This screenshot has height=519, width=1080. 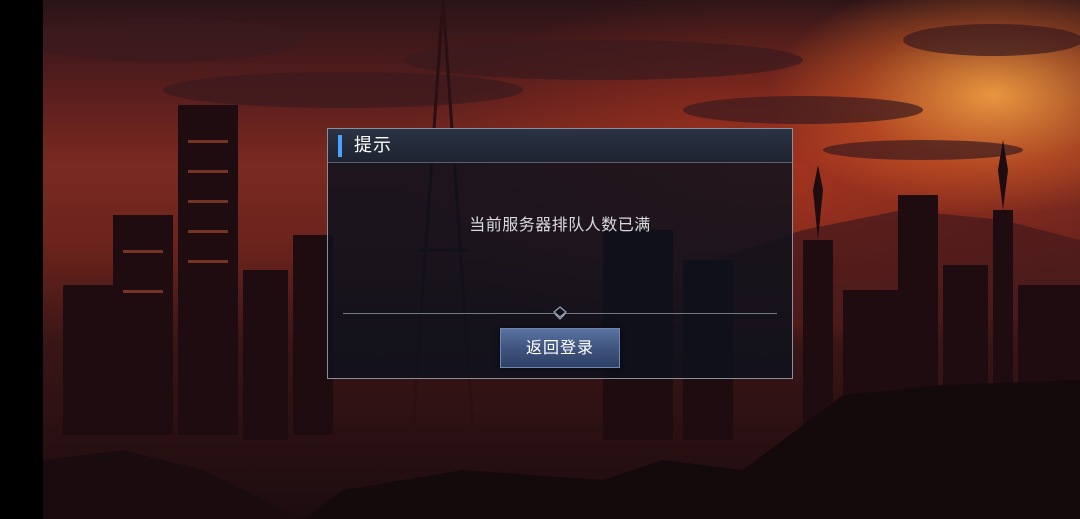 I want to click on dialog-header: 提示, so click(x=560, y=146).